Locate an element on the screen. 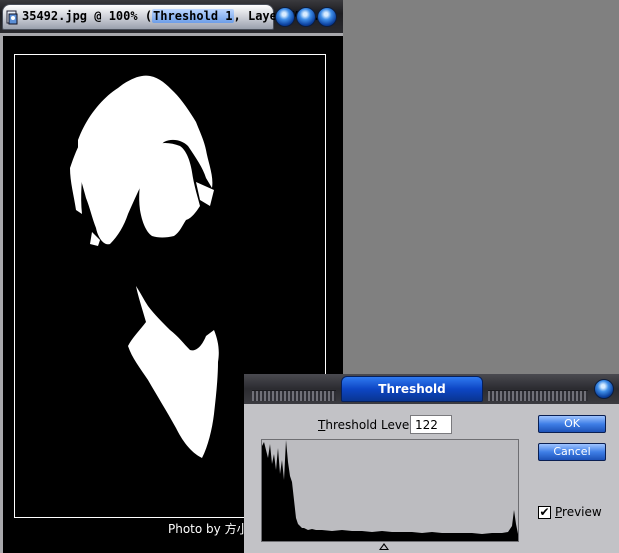 Image resolution: width=619 pixels, height=553 pixels. histogram-bars is located at coordinates (390, 490).